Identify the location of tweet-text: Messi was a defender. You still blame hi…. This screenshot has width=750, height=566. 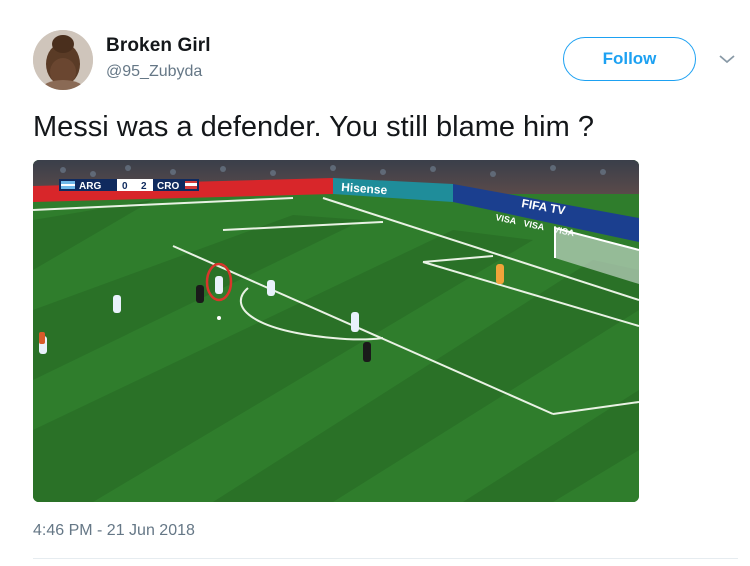
(313, 127).